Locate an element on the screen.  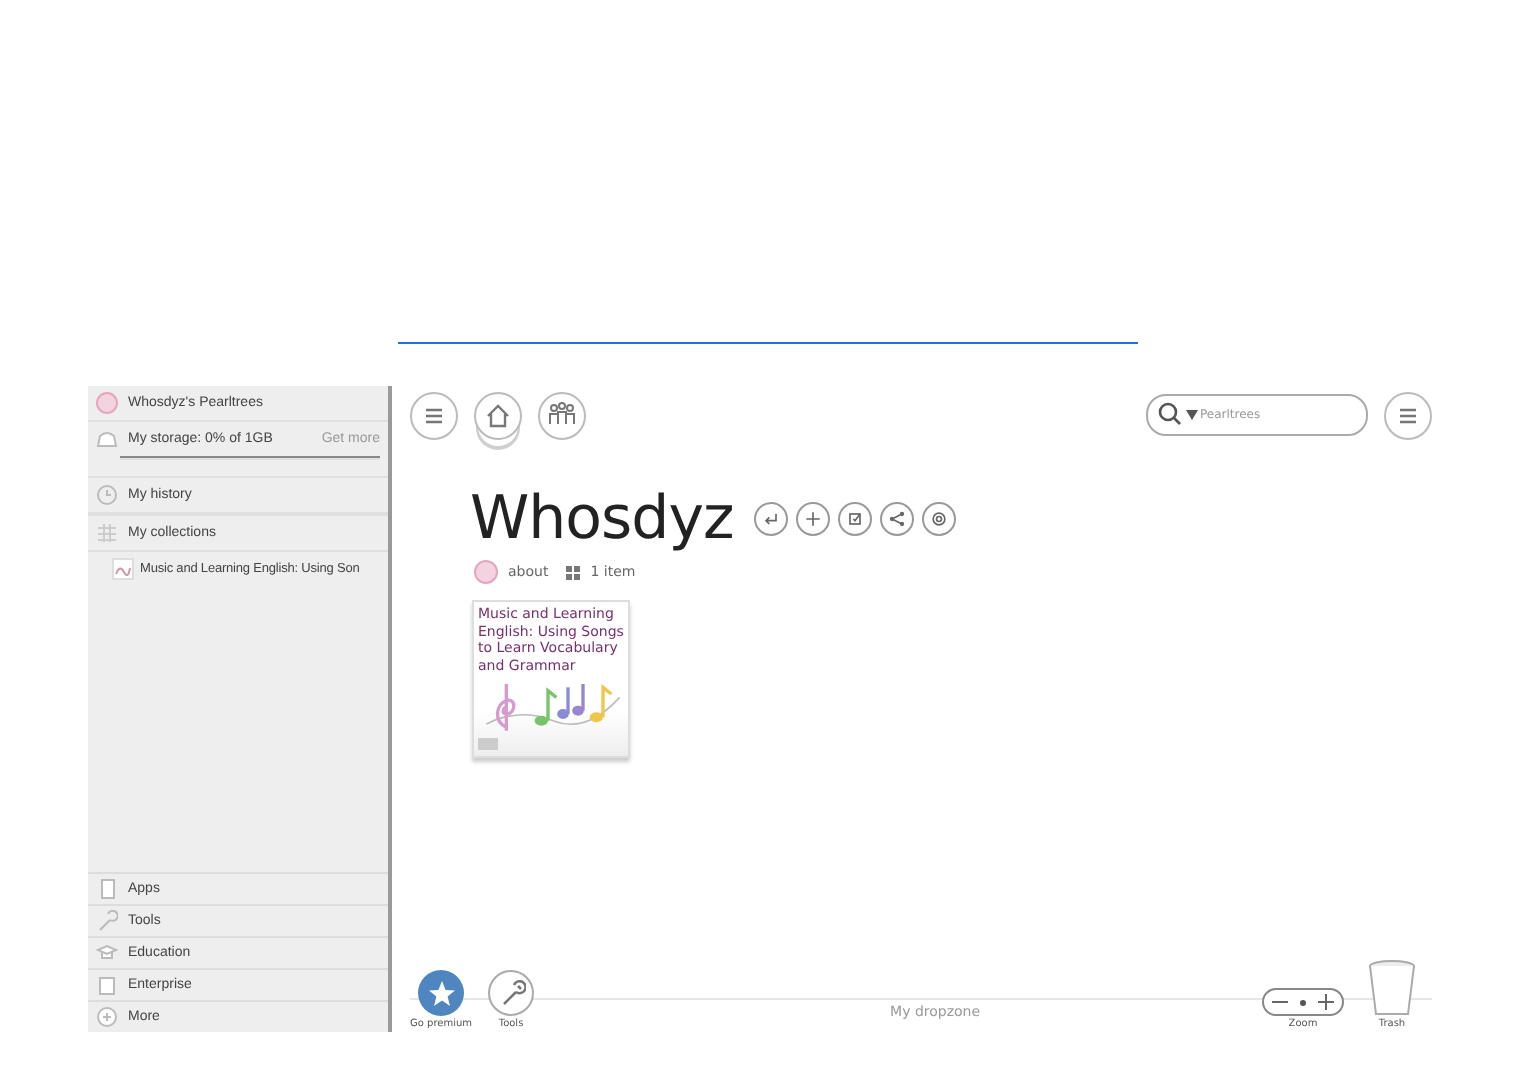
app-icon is located at coordinates (107, 889).